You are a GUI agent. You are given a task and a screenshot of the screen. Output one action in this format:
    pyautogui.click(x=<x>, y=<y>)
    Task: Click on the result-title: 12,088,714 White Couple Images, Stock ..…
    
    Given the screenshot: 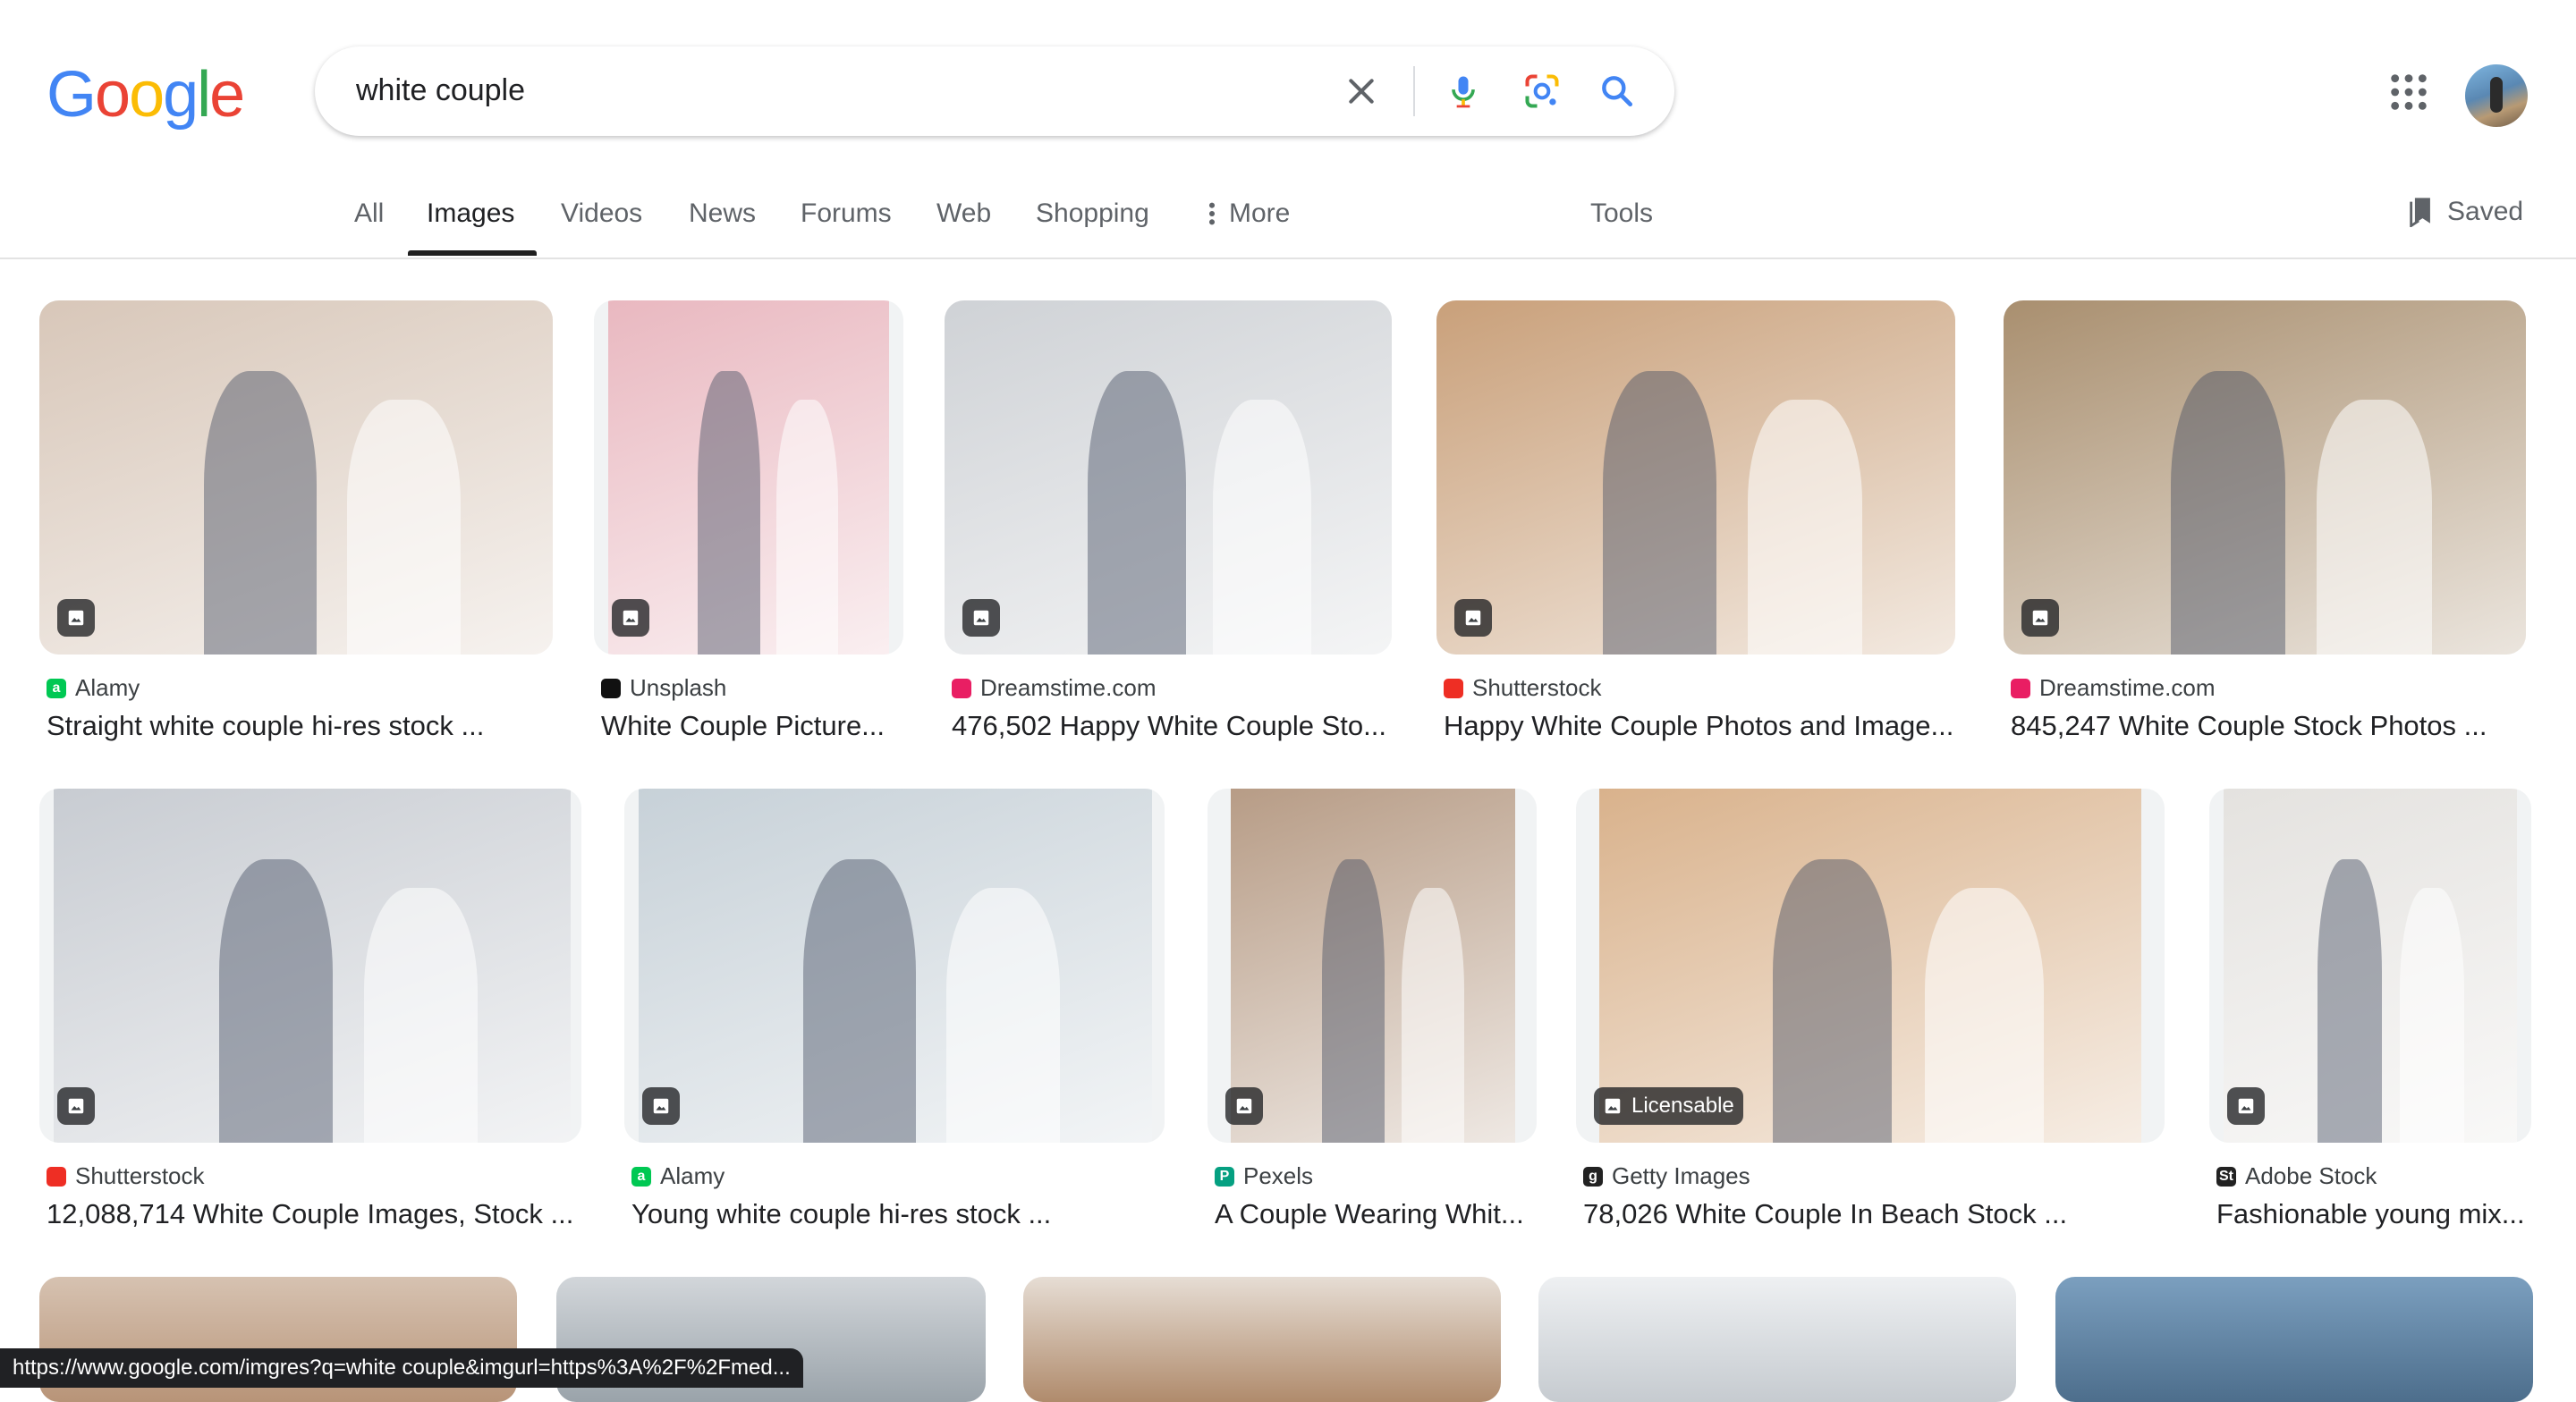 What is the action you would take?
    pyautogui.click(x=310, y=1214)
    